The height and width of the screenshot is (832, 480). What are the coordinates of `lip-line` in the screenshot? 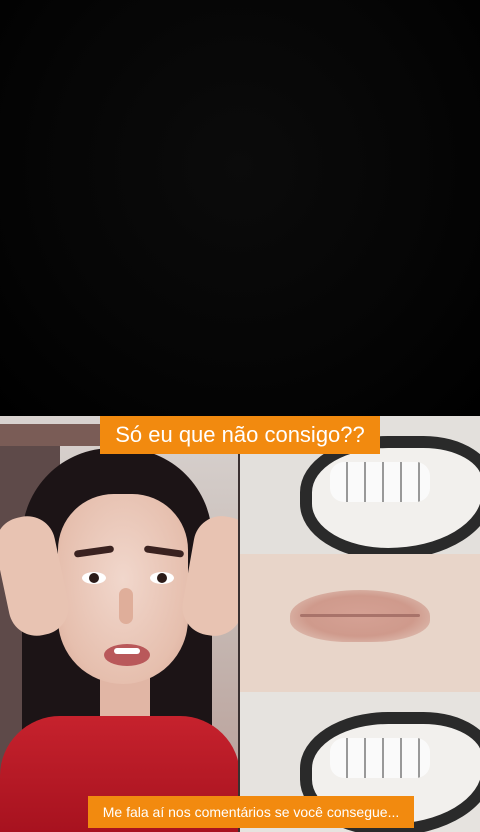 It's located at (360, 615).